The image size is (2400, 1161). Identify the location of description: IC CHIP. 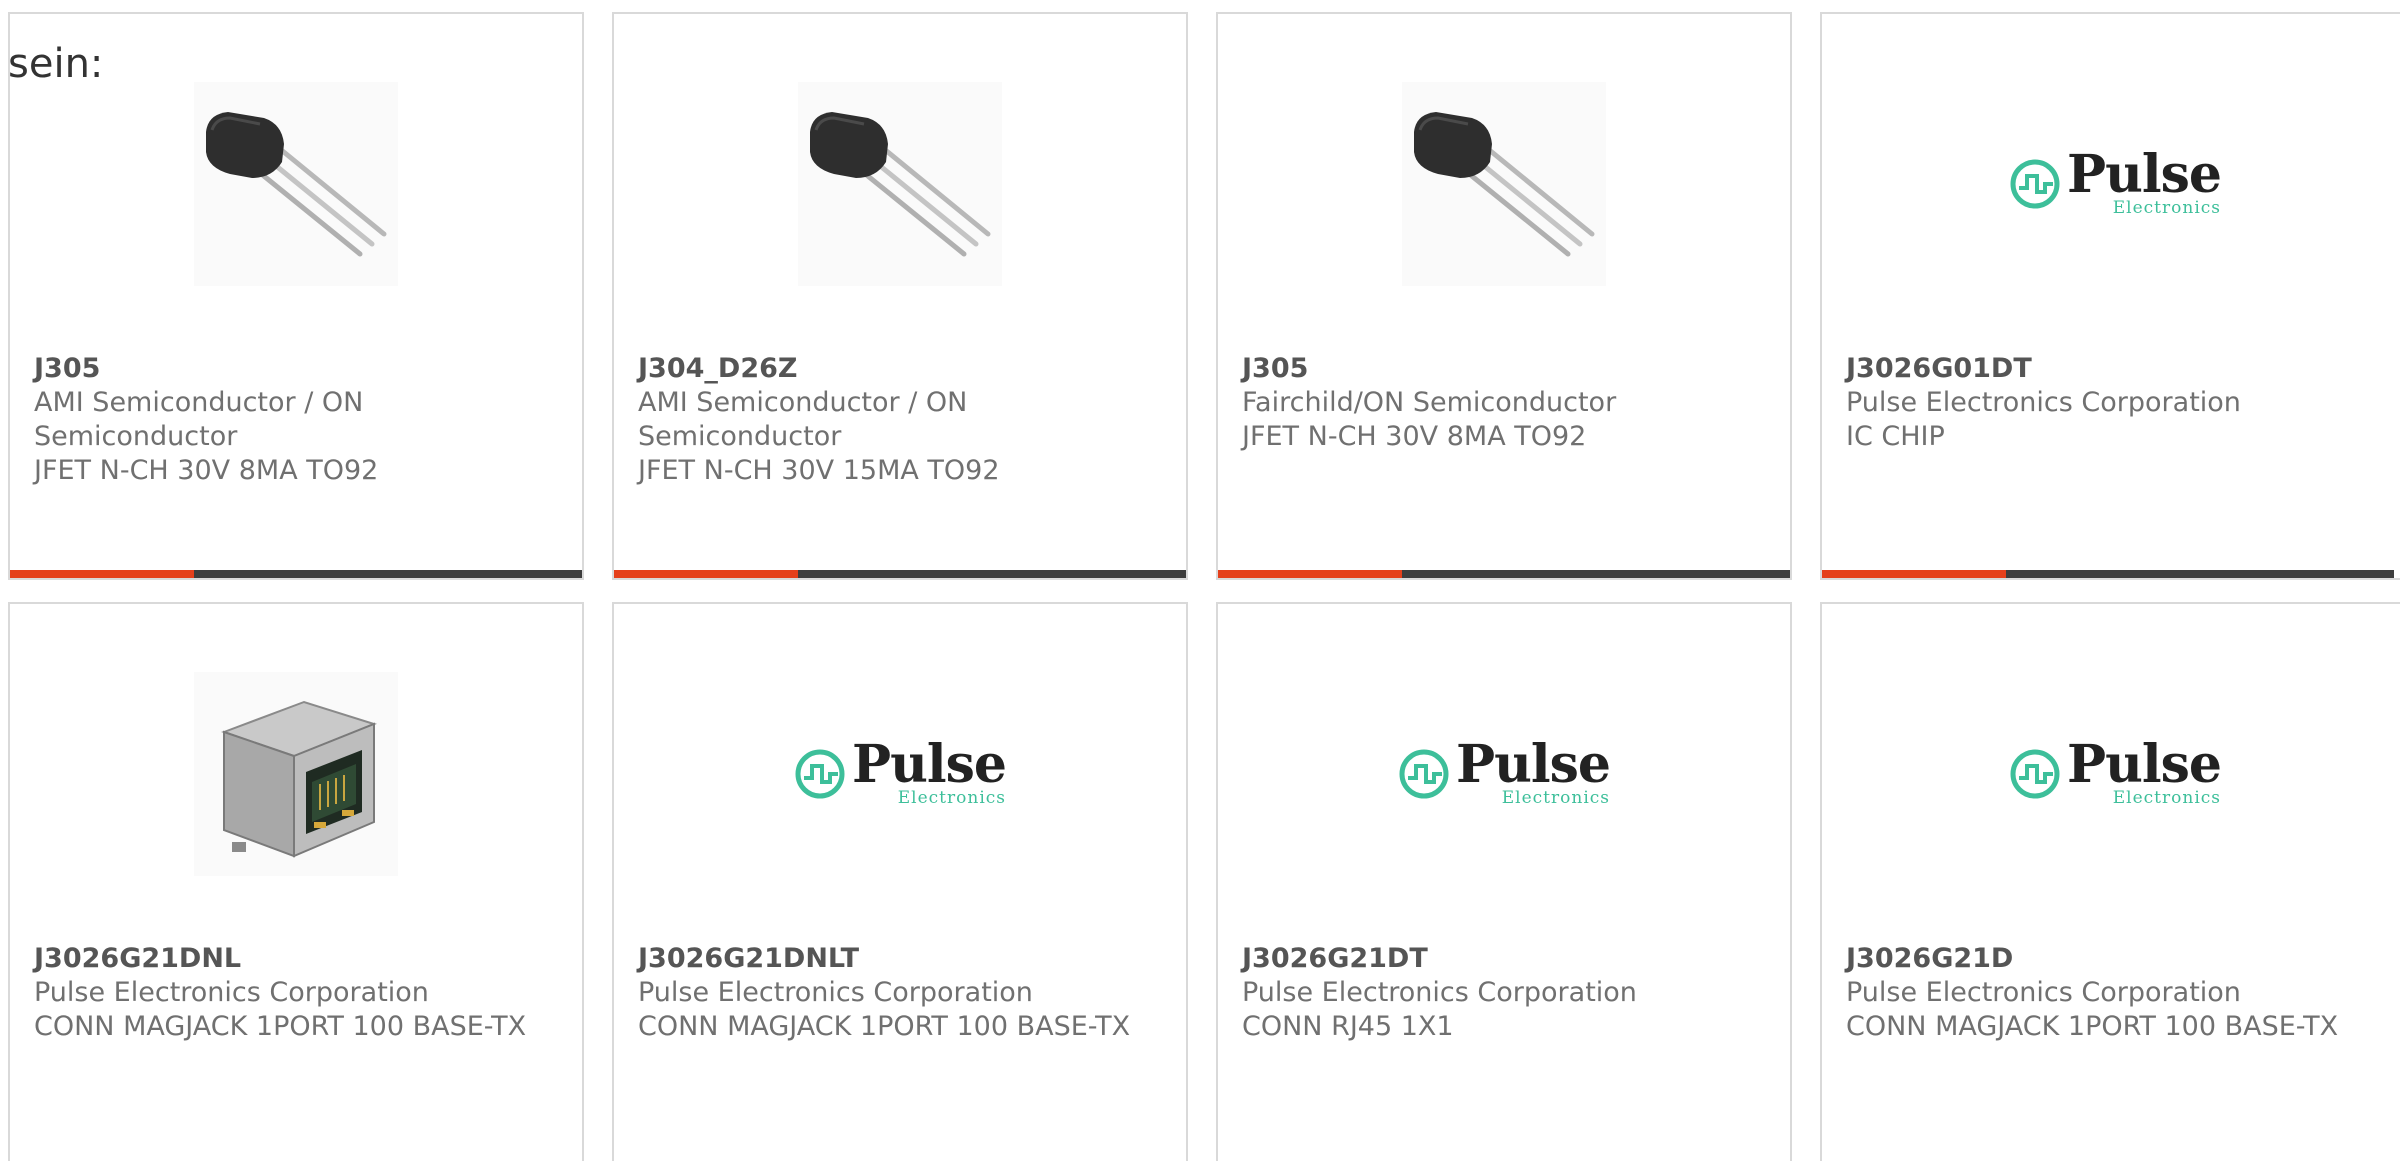
(1895, 436).